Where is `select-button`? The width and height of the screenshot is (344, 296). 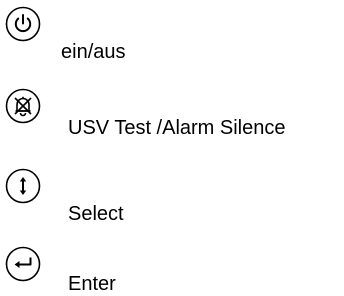 select-button is located at coordinates (23, 186).